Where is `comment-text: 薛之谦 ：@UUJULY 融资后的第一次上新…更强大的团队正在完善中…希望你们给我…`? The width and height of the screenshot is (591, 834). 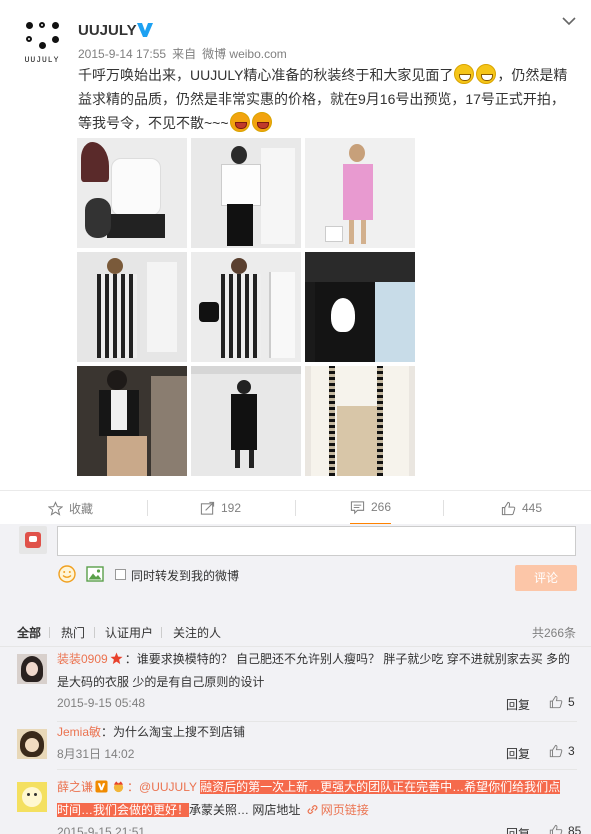 comment-text: 薛之谦 ：@UUJULY 融资后的第一次上新…更强大的团队正在完善中…希望你们给我… is located at coordinates (317, 799).